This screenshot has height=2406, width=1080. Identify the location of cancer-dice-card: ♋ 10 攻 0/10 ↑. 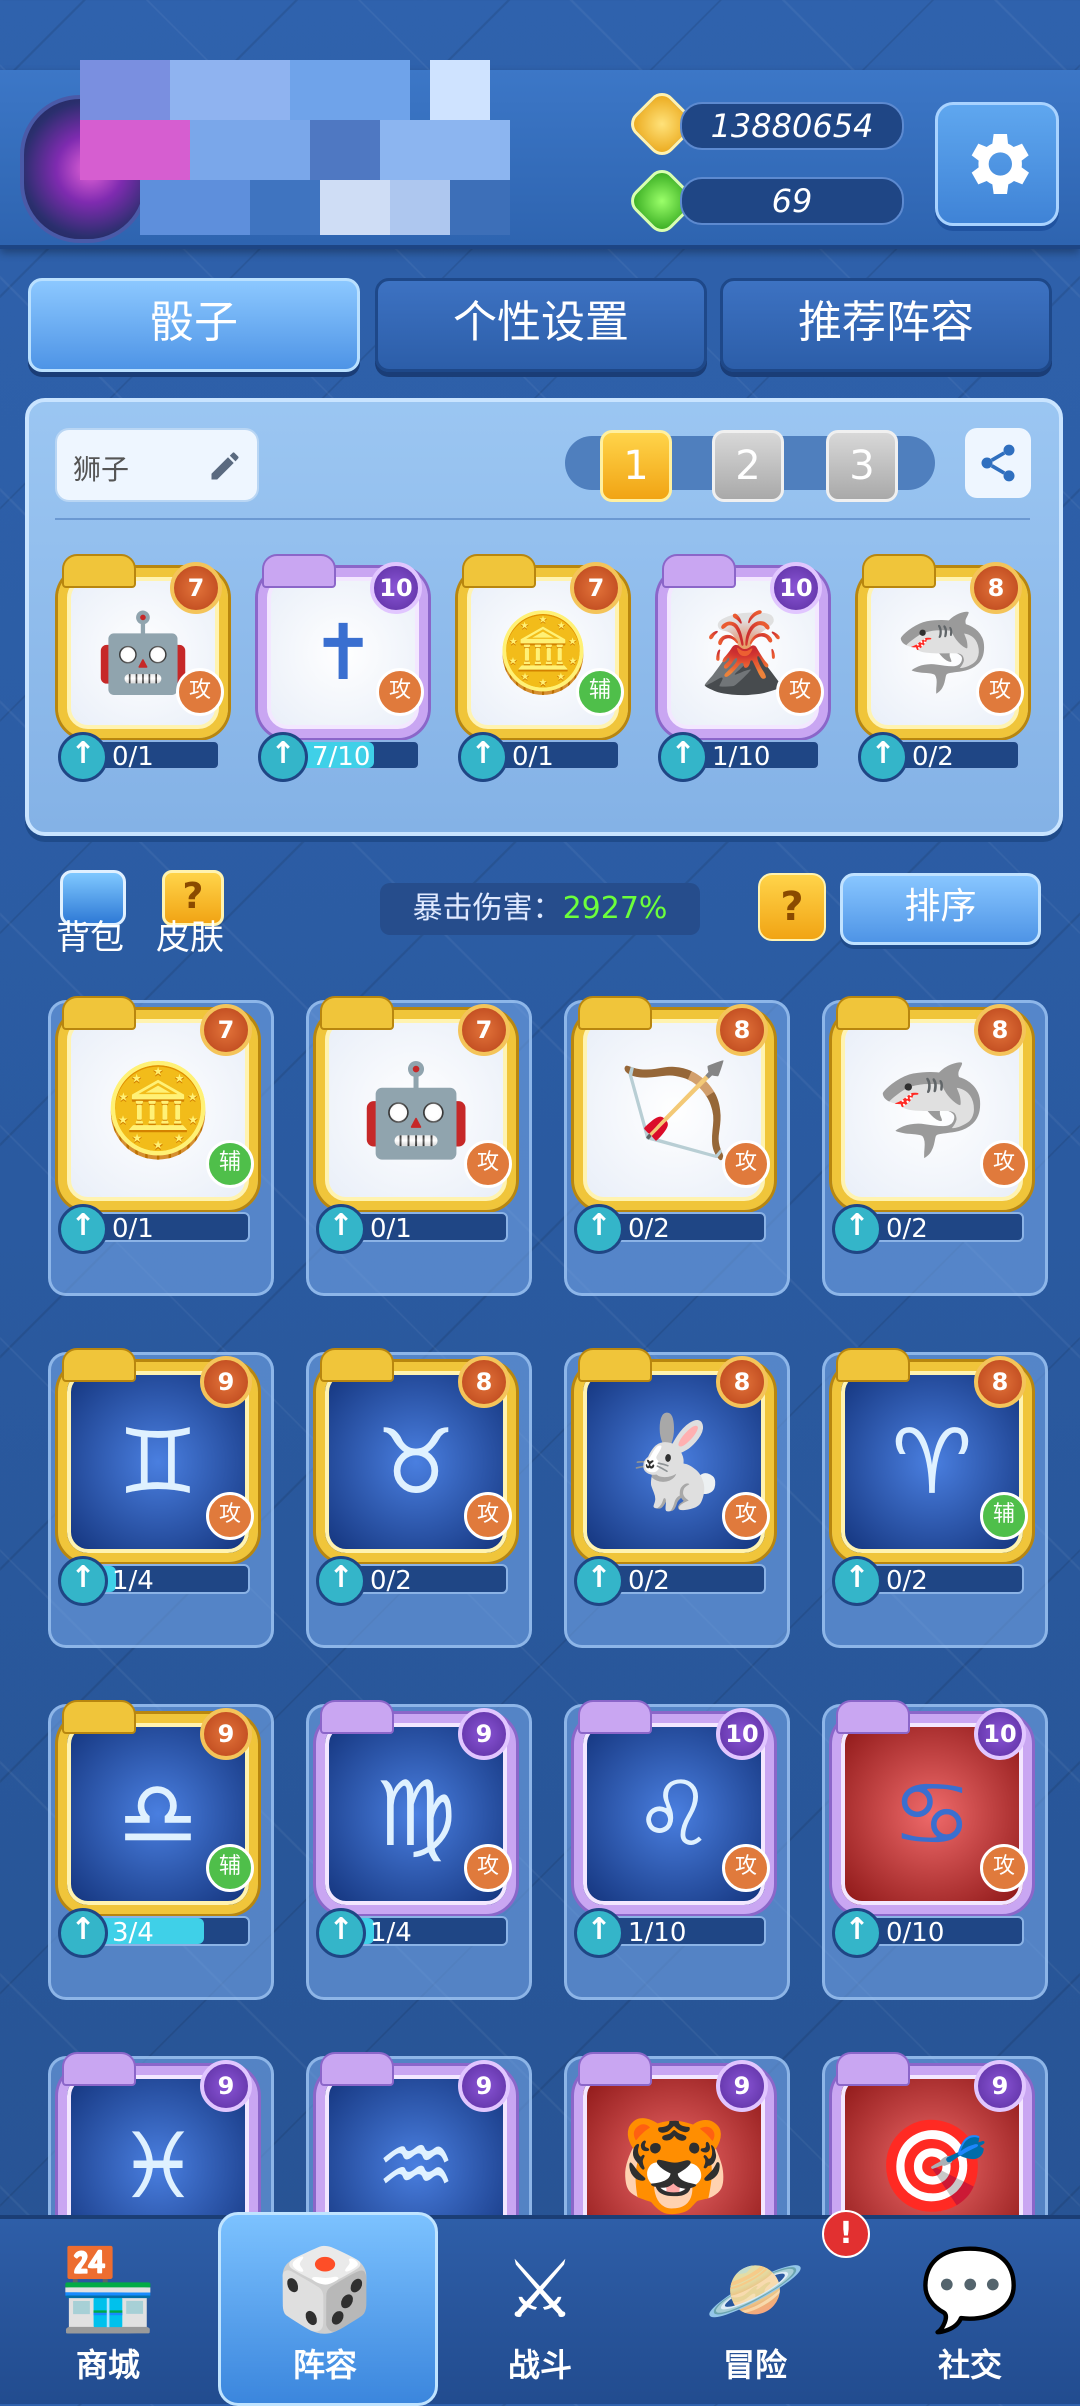
(932, 1842).